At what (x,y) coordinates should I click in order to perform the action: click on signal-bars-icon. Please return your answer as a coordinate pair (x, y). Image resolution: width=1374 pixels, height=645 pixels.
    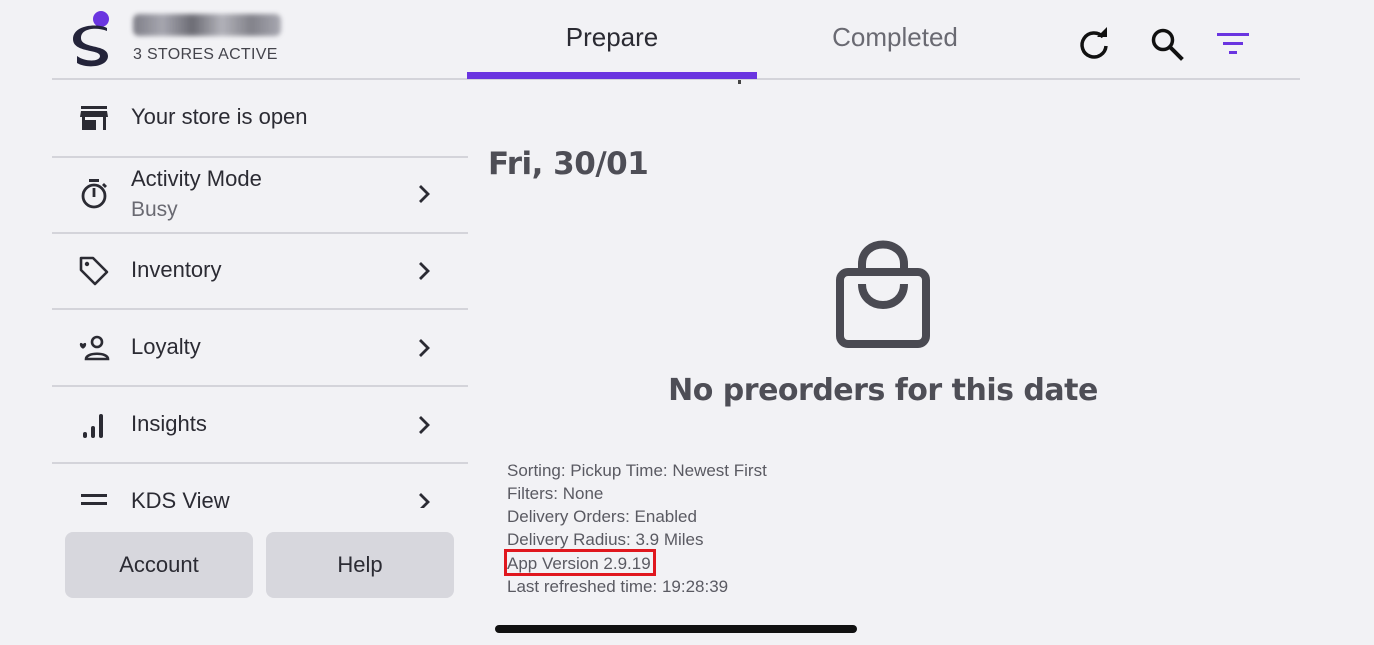
    Looking at the image, I should click on (93, 426).